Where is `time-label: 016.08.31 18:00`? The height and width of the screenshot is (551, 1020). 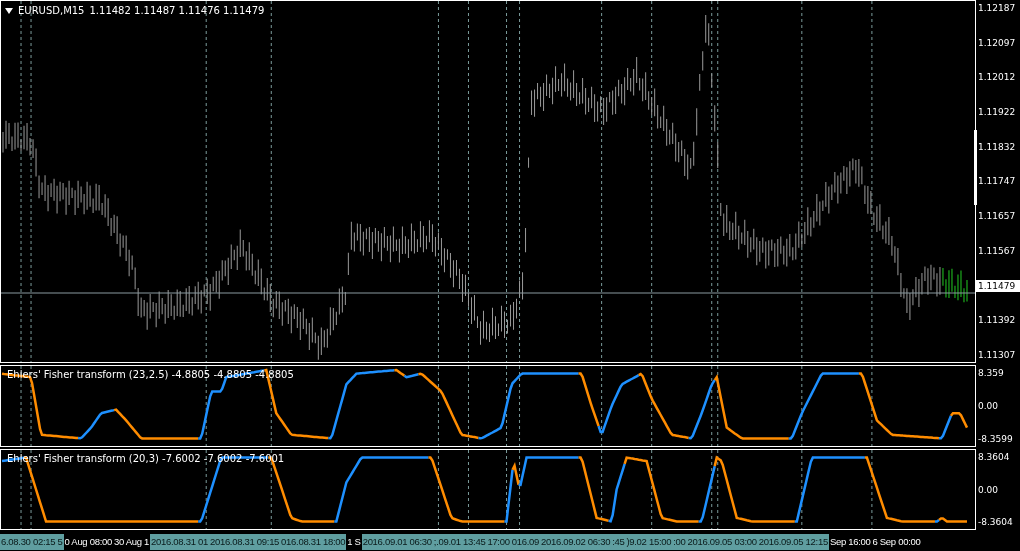 time-label: 016.08.31 18:00 is located at coordinates (313, 541).